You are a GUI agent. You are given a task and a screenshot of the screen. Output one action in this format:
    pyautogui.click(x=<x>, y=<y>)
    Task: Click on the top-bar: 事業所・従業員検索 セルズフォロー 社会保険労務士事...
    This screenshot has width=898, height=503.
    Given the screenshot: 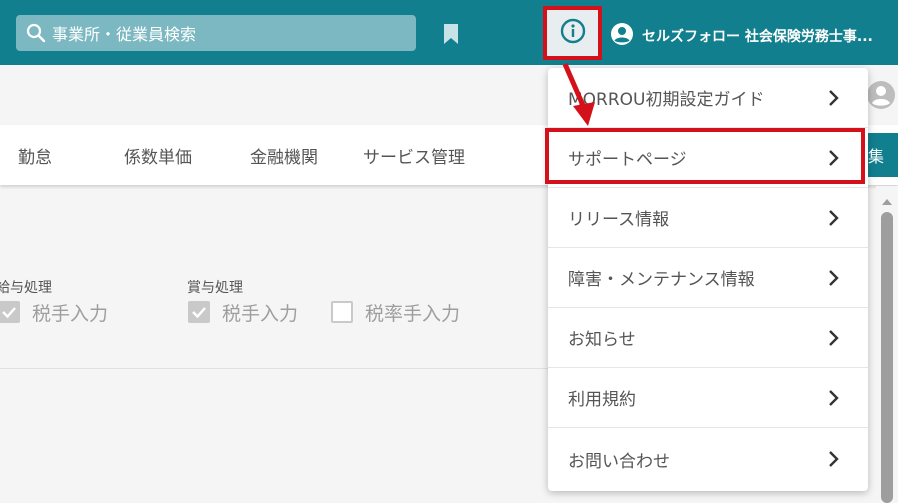 What is the action you would take?
    pyautogui.click(x=449, y=32)
    